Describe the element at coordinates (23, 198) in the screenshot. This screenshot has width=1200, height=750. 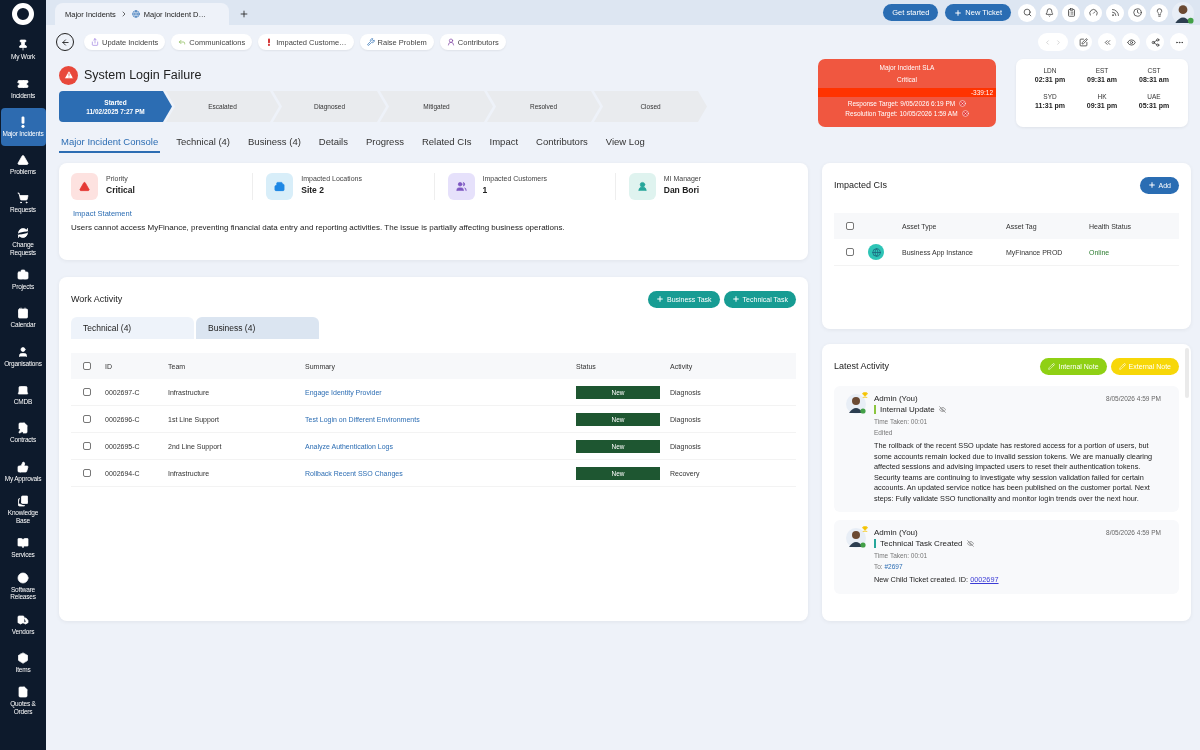
I see `cart-icon` at that location.